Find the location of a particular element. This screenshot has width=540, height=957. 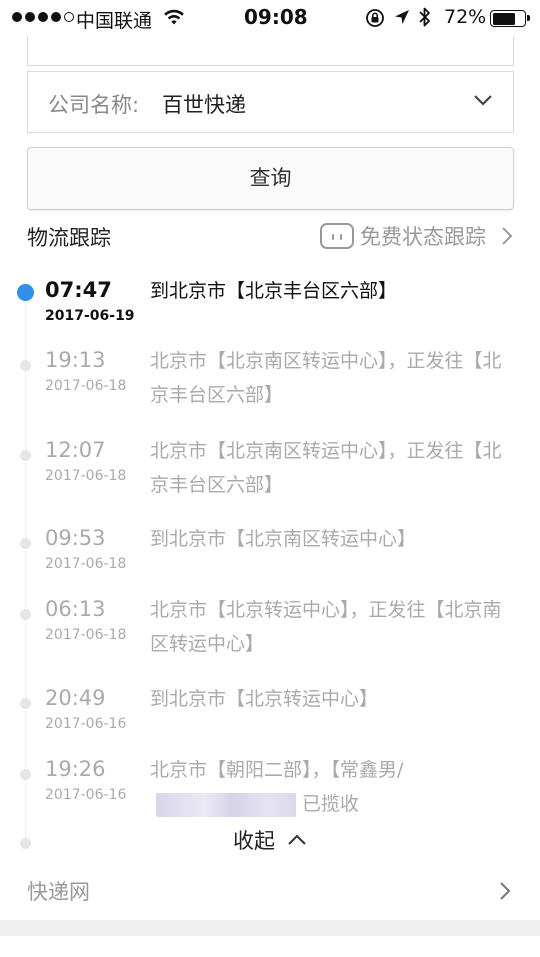

event-description: 到北京市【北京转运中心】 is located at coordinates (264, 699).